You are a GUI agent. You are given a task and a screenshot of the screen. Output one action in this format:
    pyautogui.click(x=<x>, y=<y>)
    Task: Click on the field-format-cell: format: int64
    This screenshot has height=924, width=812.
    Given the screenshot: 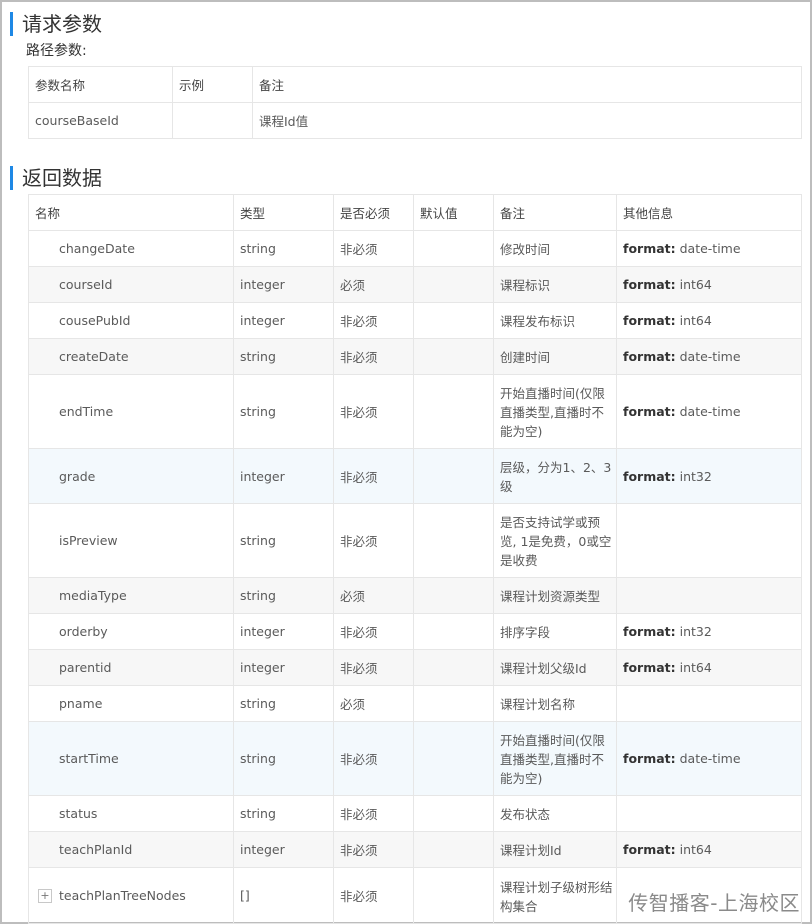 What is the action you would take?
    pyautogui.click(x=709, y=667)
    